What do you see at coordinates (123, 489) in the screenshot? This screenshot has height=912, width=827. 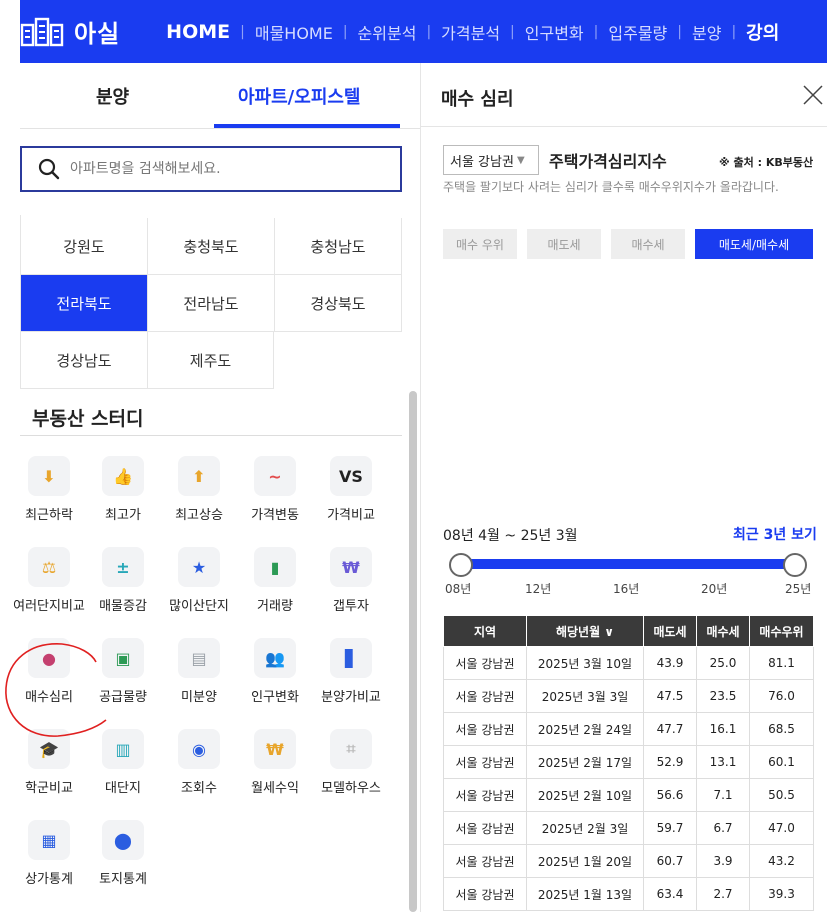 I see `study-item: 👍 최고가` at bounding box center [123, 489].